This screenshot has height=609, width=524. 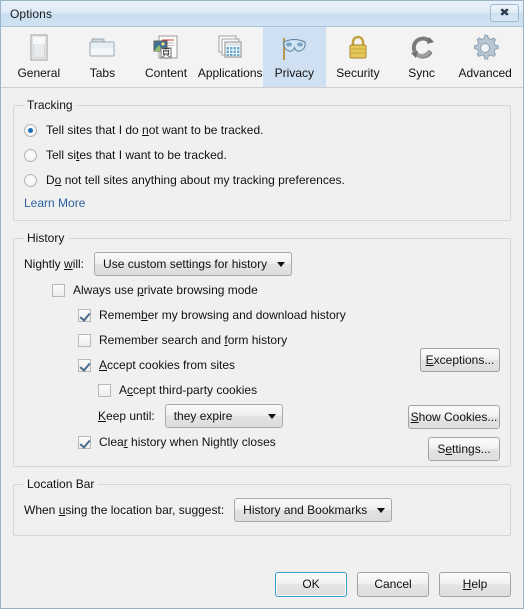 I want to click on content-page-icon: 頁, so click(x=166, y=48).